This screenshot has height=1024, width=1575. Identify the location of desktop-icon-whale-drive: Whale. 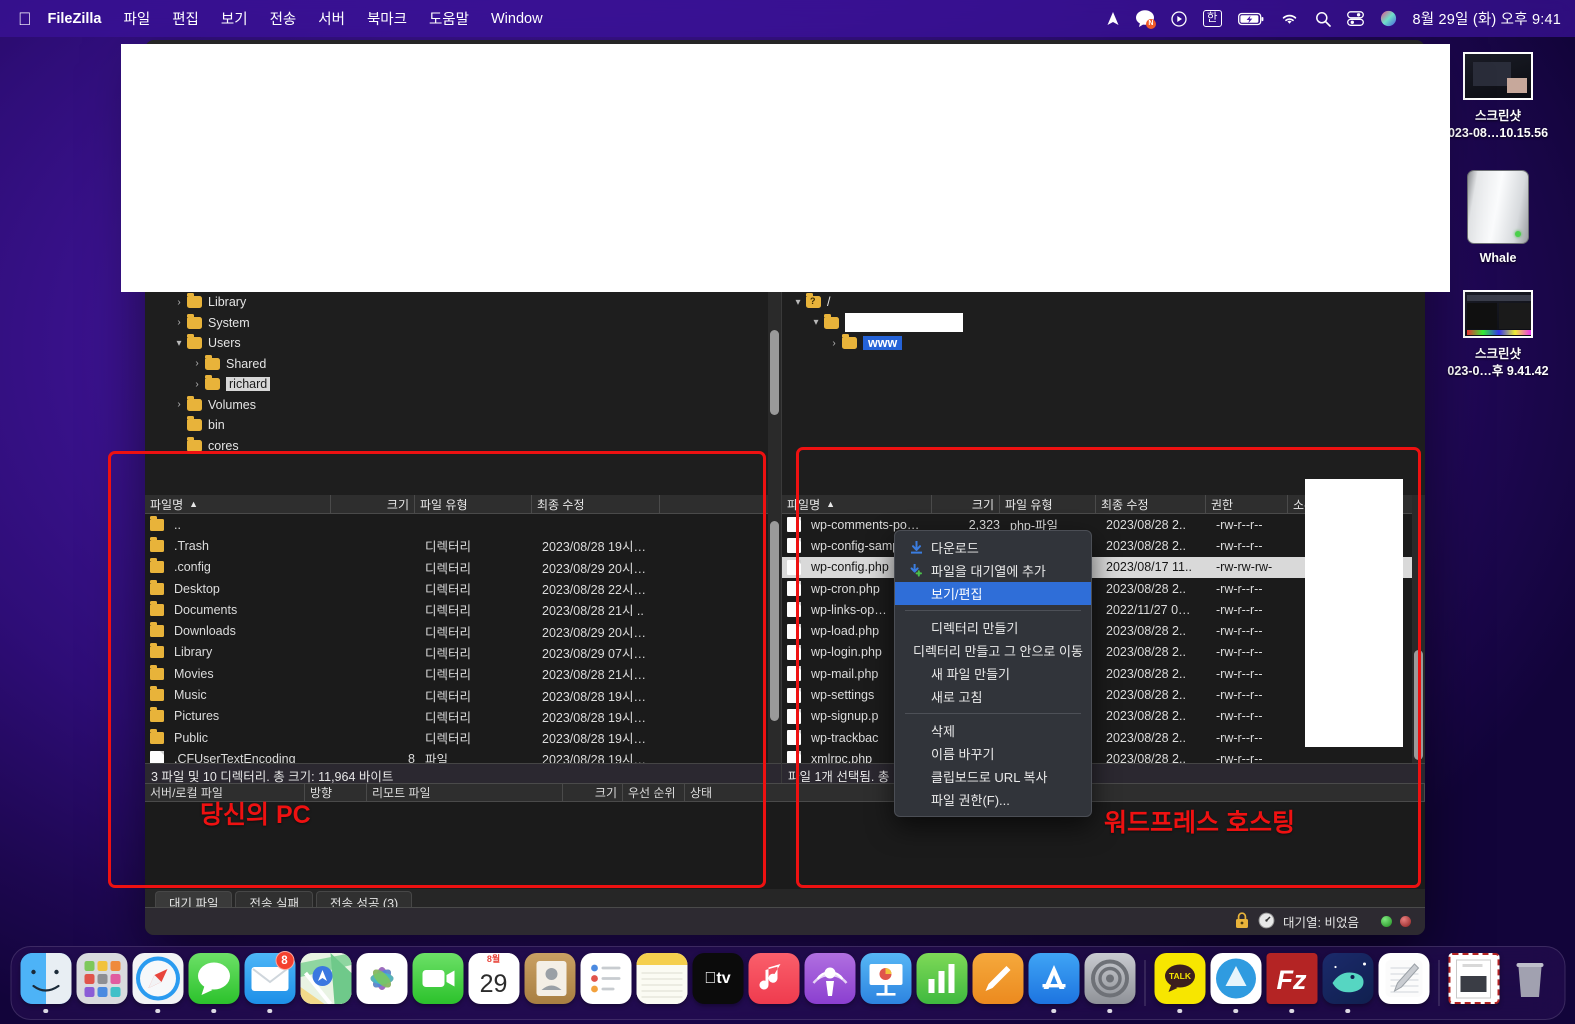
(1498, 218).